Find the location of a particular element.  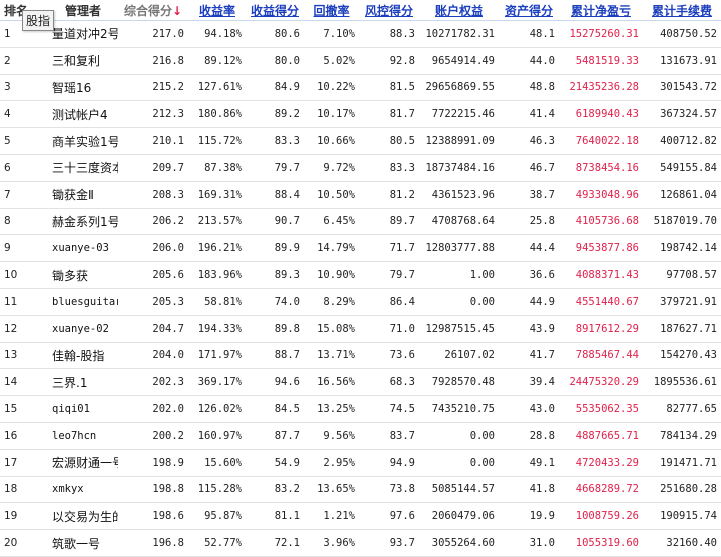

score-cell: 198.8 is located at coordinates (153, 490).